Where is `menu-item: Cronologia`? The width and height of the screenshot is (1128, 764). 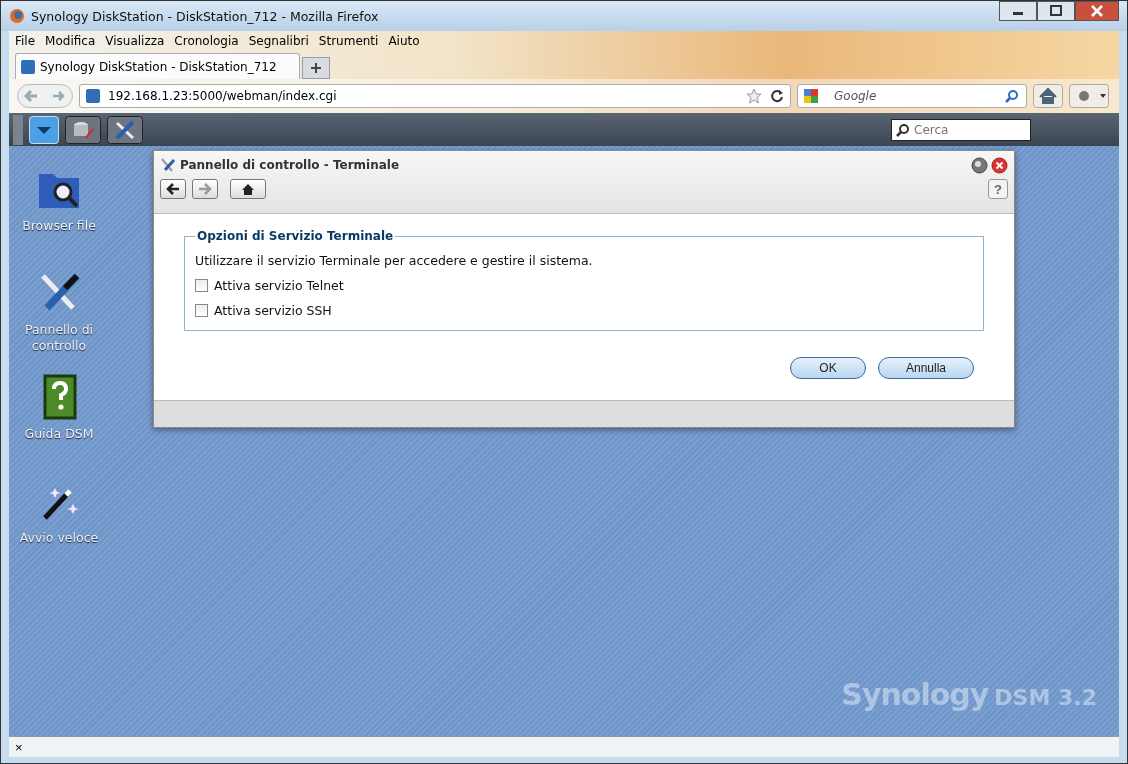 menu-item: Cronologia is located at coordinates (206, 41).